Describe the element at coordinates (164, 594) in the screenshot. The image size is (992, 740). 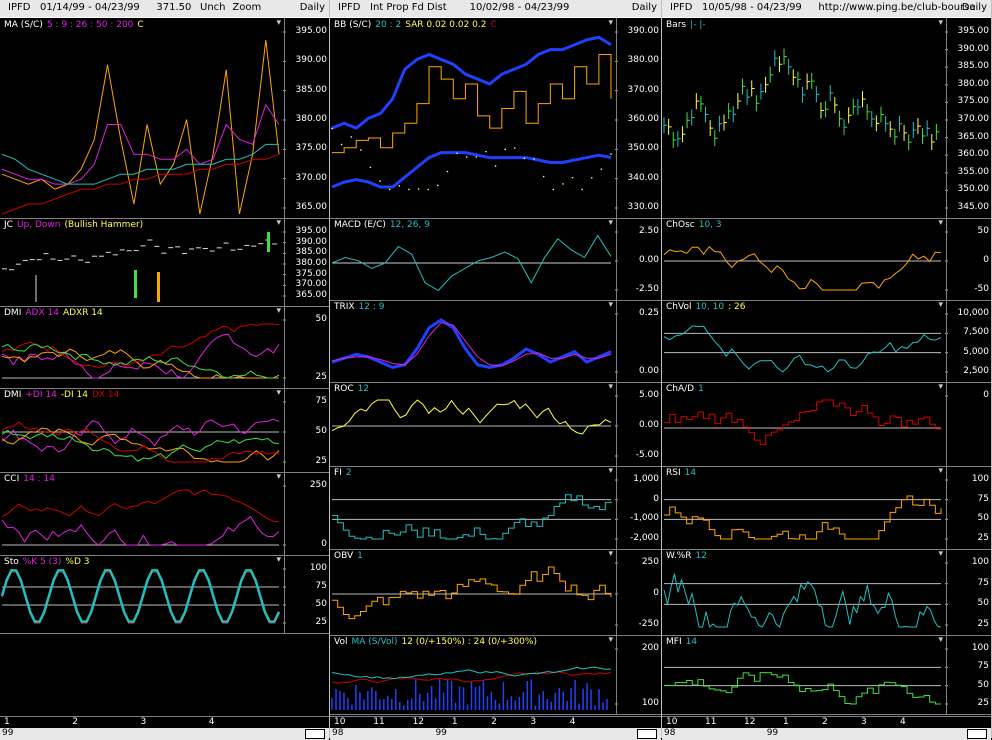
I see `indicator-panel: Sto %K 5 (3) %D 3 ▾ 100 75 50 25` at that location.